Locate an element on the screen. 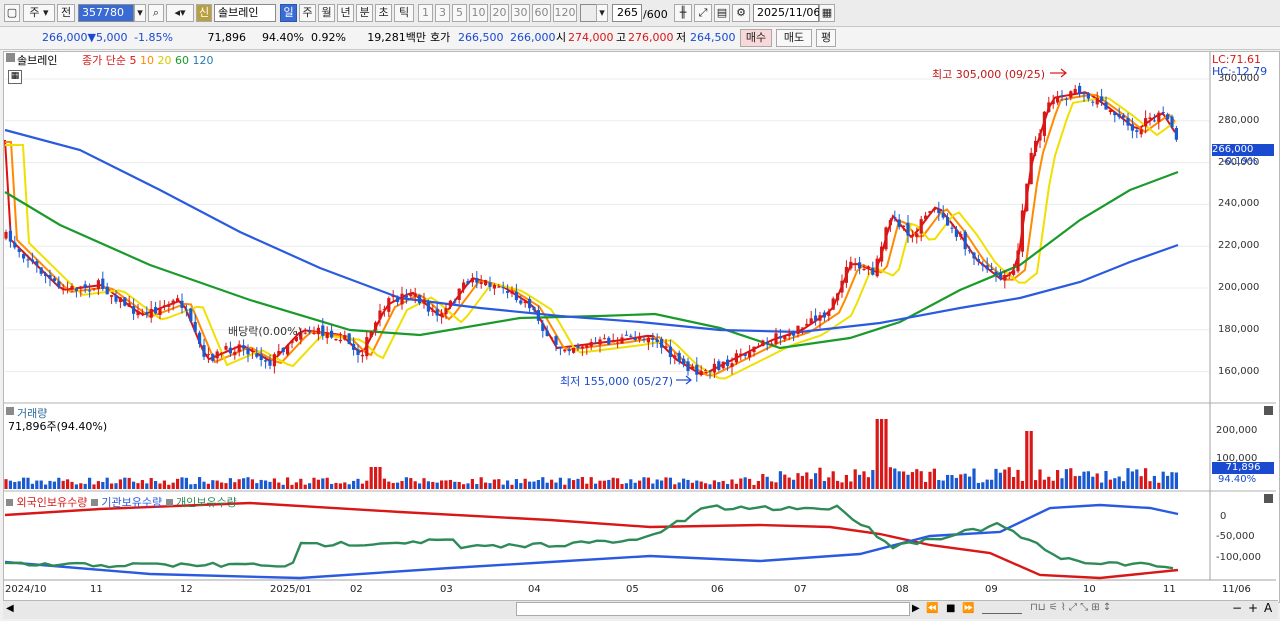 The height and width of the screenshot is (621, 1280). volume-panel-close-icon is located at coordinates (1268, 410).